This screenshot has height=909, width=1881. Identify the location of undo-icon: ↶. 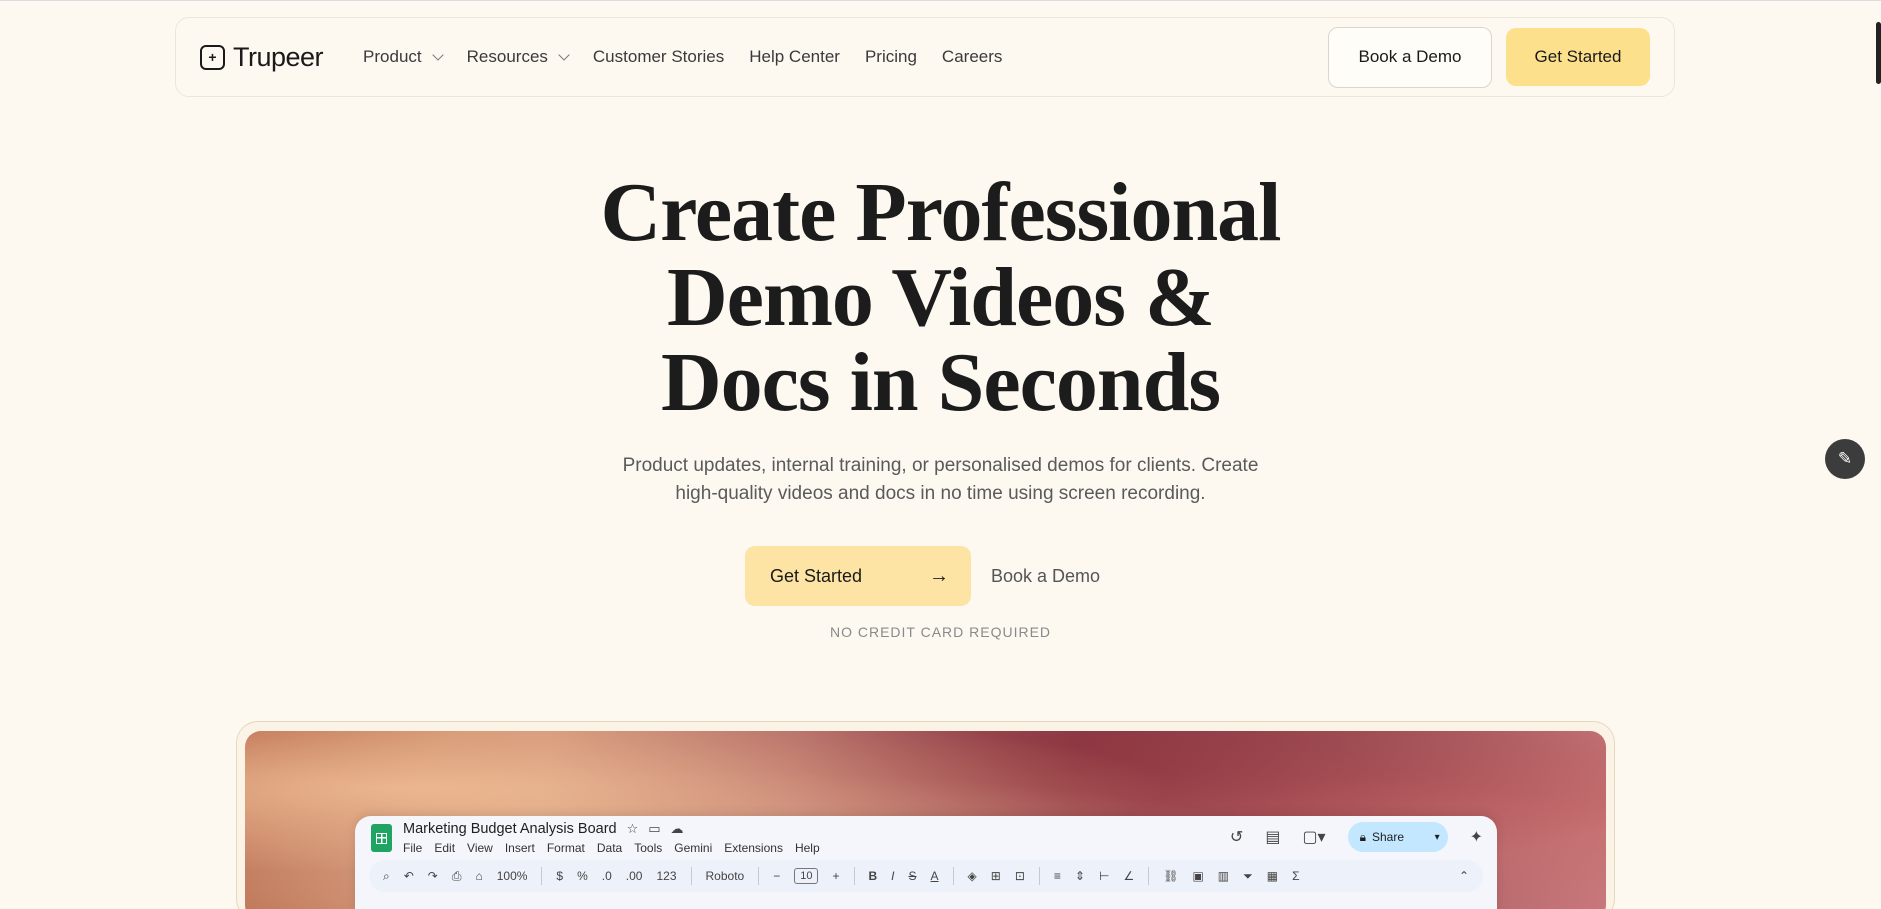
(409, 876).